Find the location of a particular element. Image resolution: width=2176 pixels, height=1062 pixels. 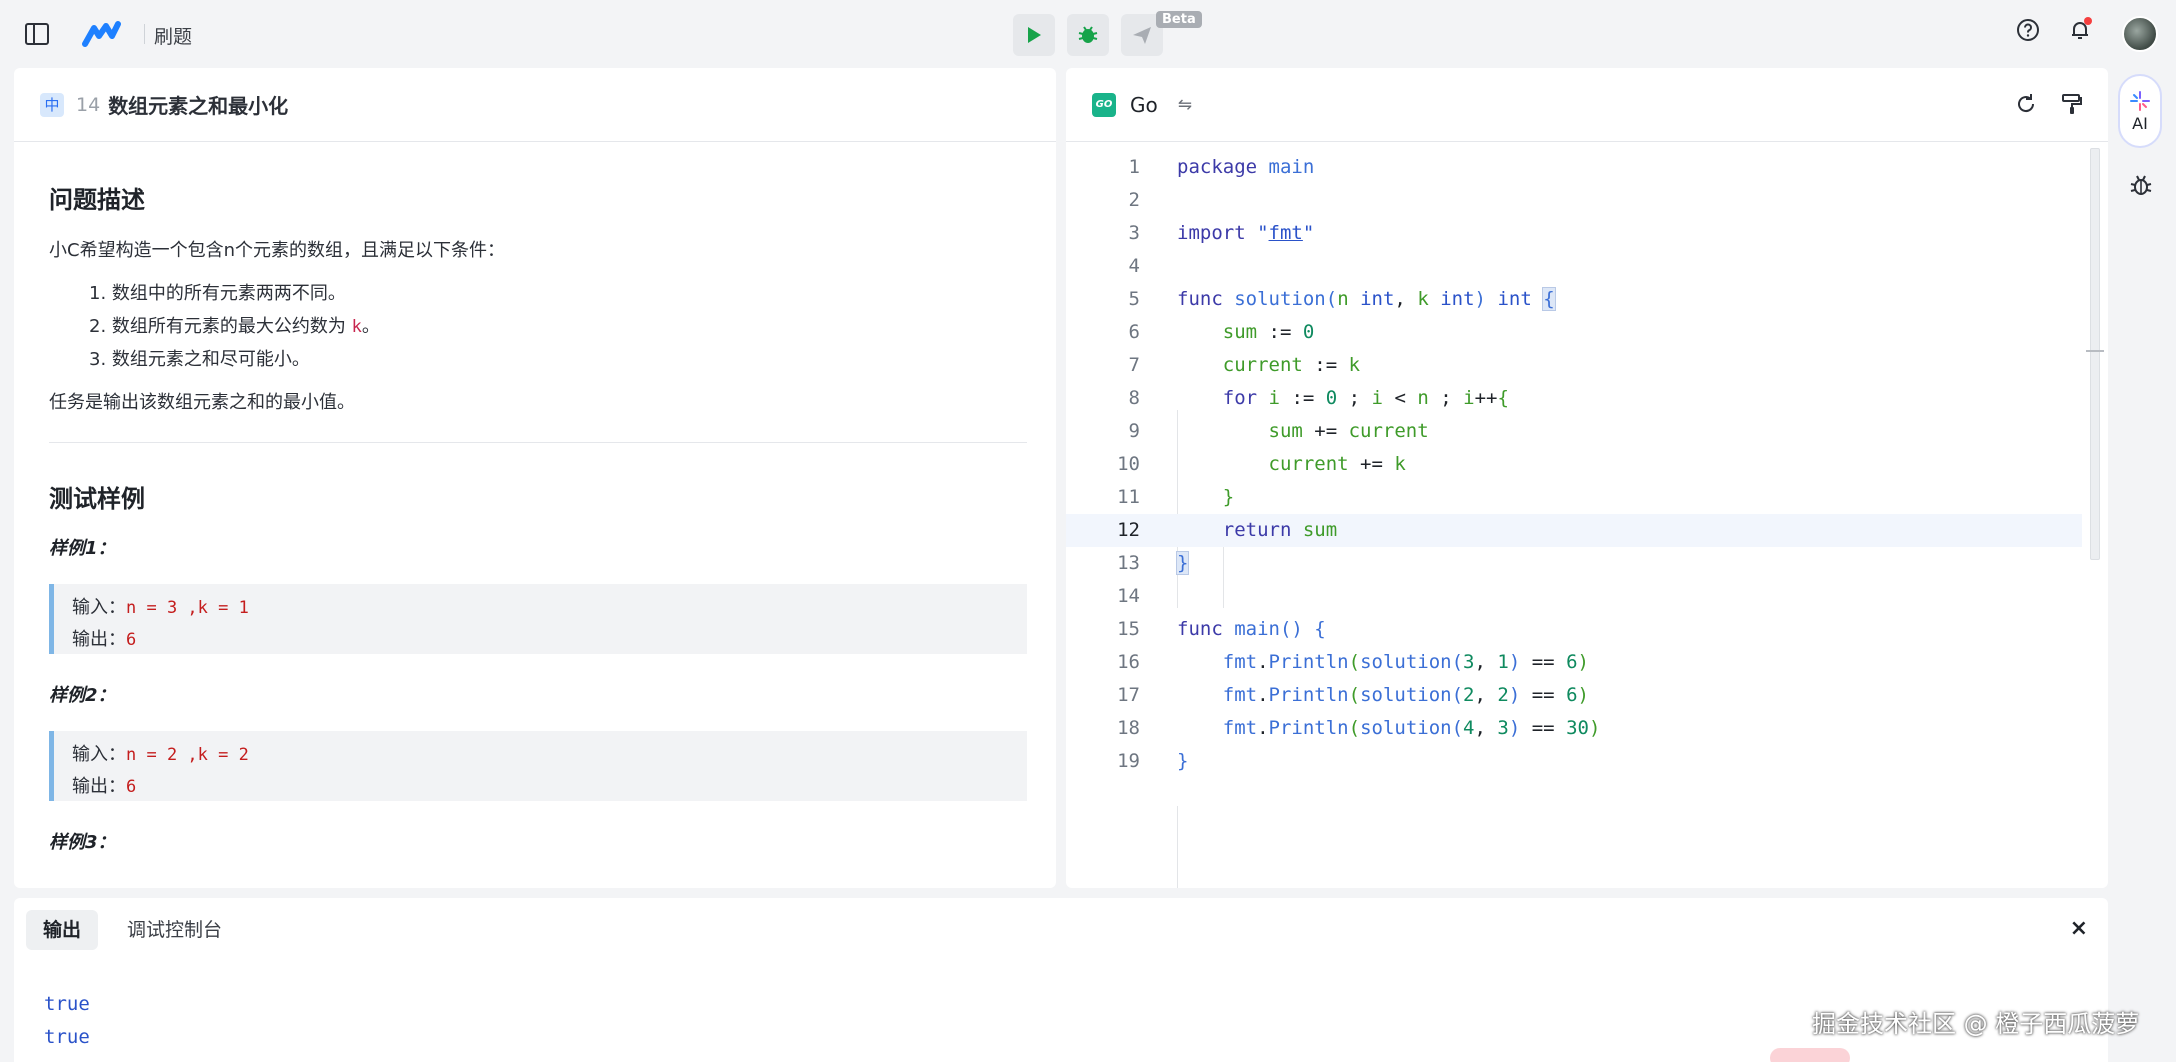

code-line: 19} is located at coordinates (1153, 761).